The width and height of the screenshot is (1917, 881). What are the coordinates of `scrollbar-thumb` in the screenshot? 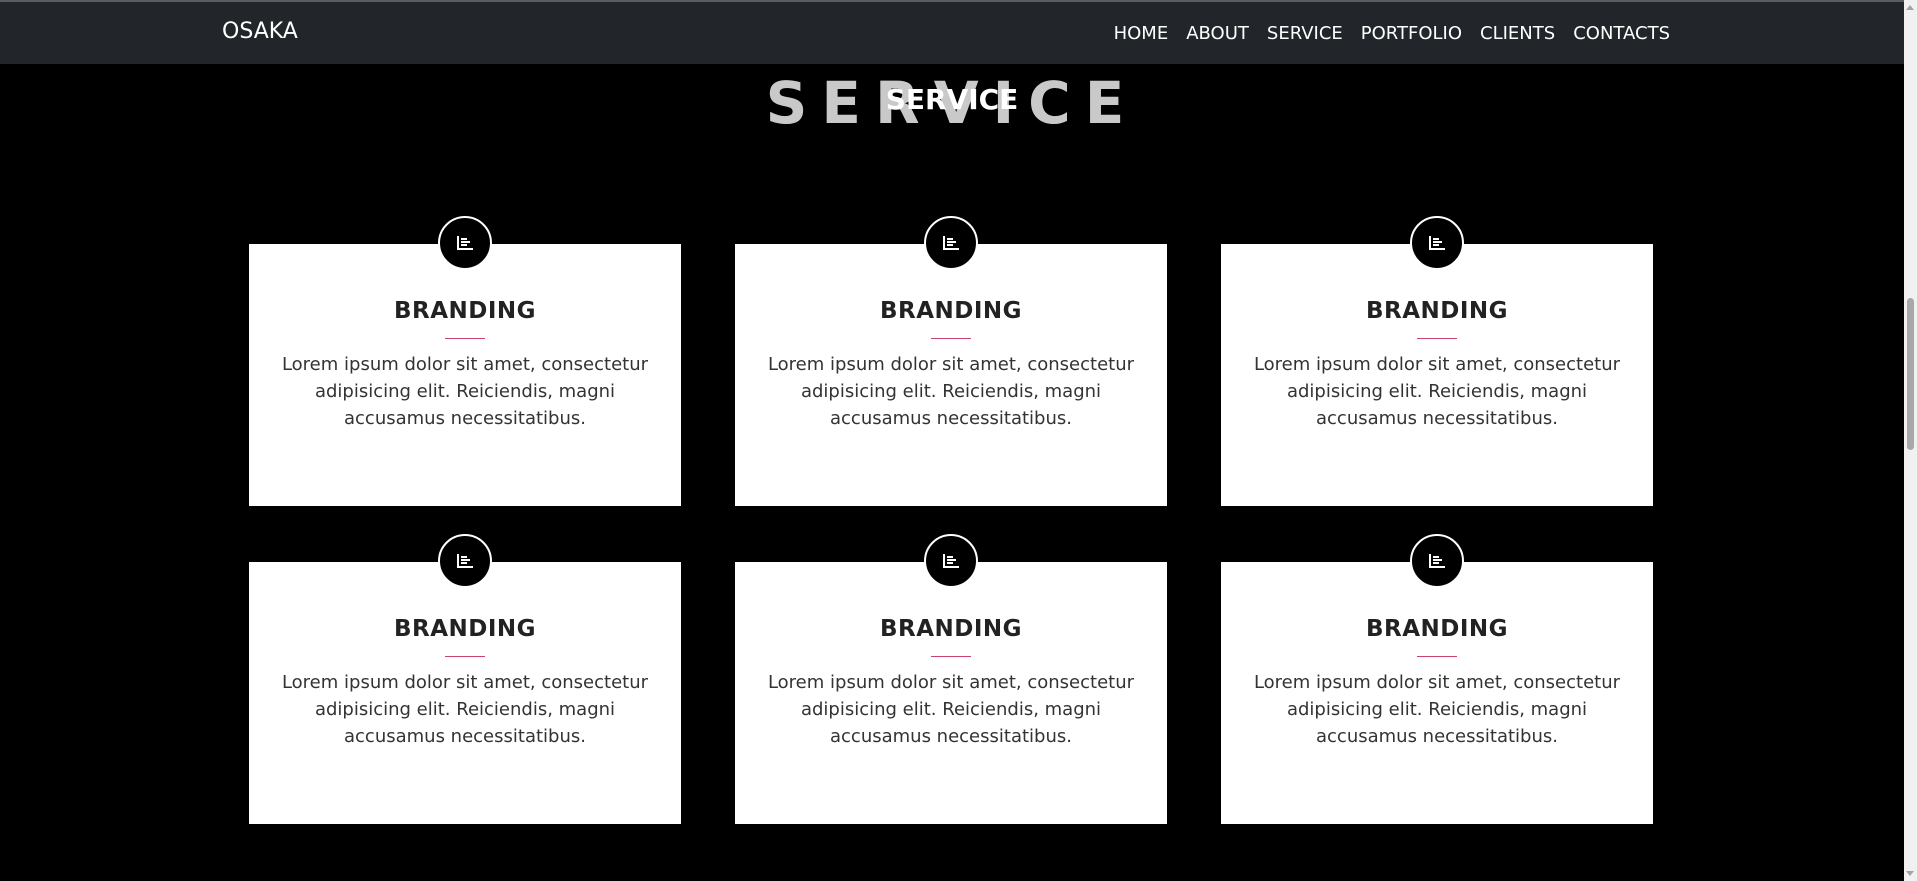 It's located at (1910, 374).